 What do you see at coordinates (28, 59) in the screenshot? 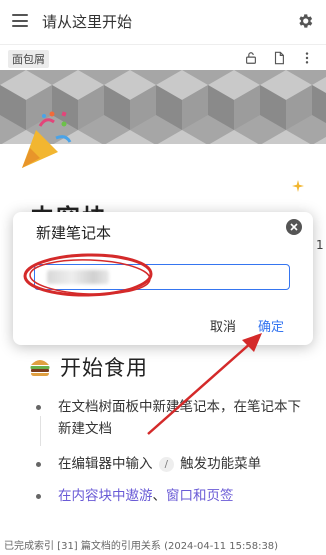
I see `breadcrumb: 面包屑` at bounding box center [28, 59].